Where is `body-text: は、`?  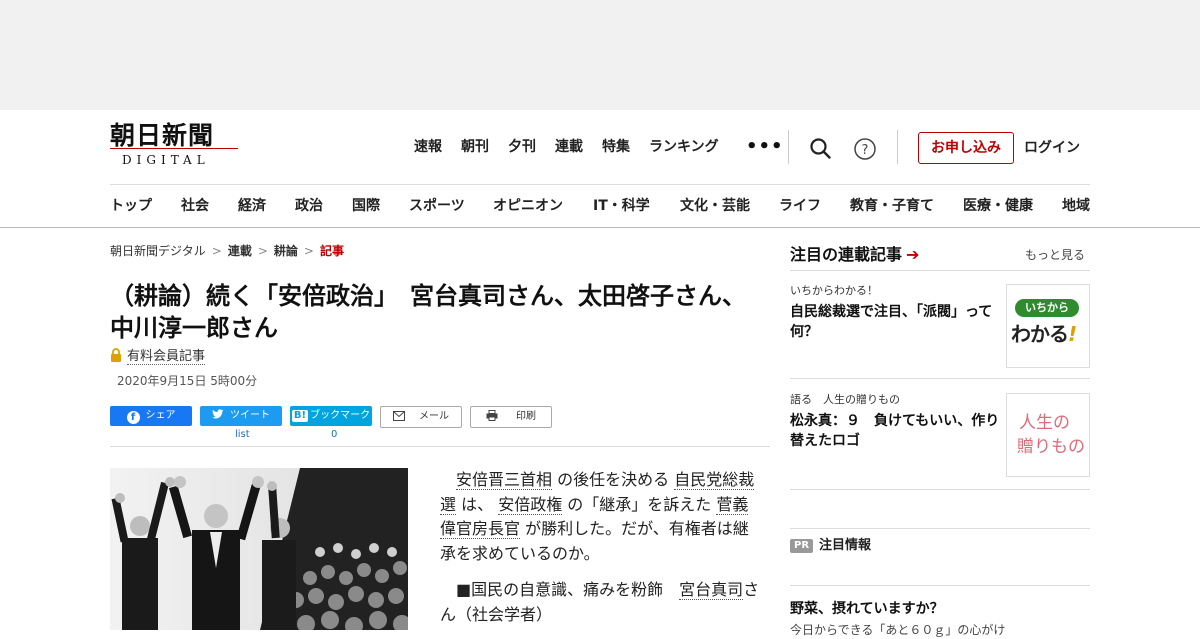
body-text: は、 is located at coordinates (477, 504).